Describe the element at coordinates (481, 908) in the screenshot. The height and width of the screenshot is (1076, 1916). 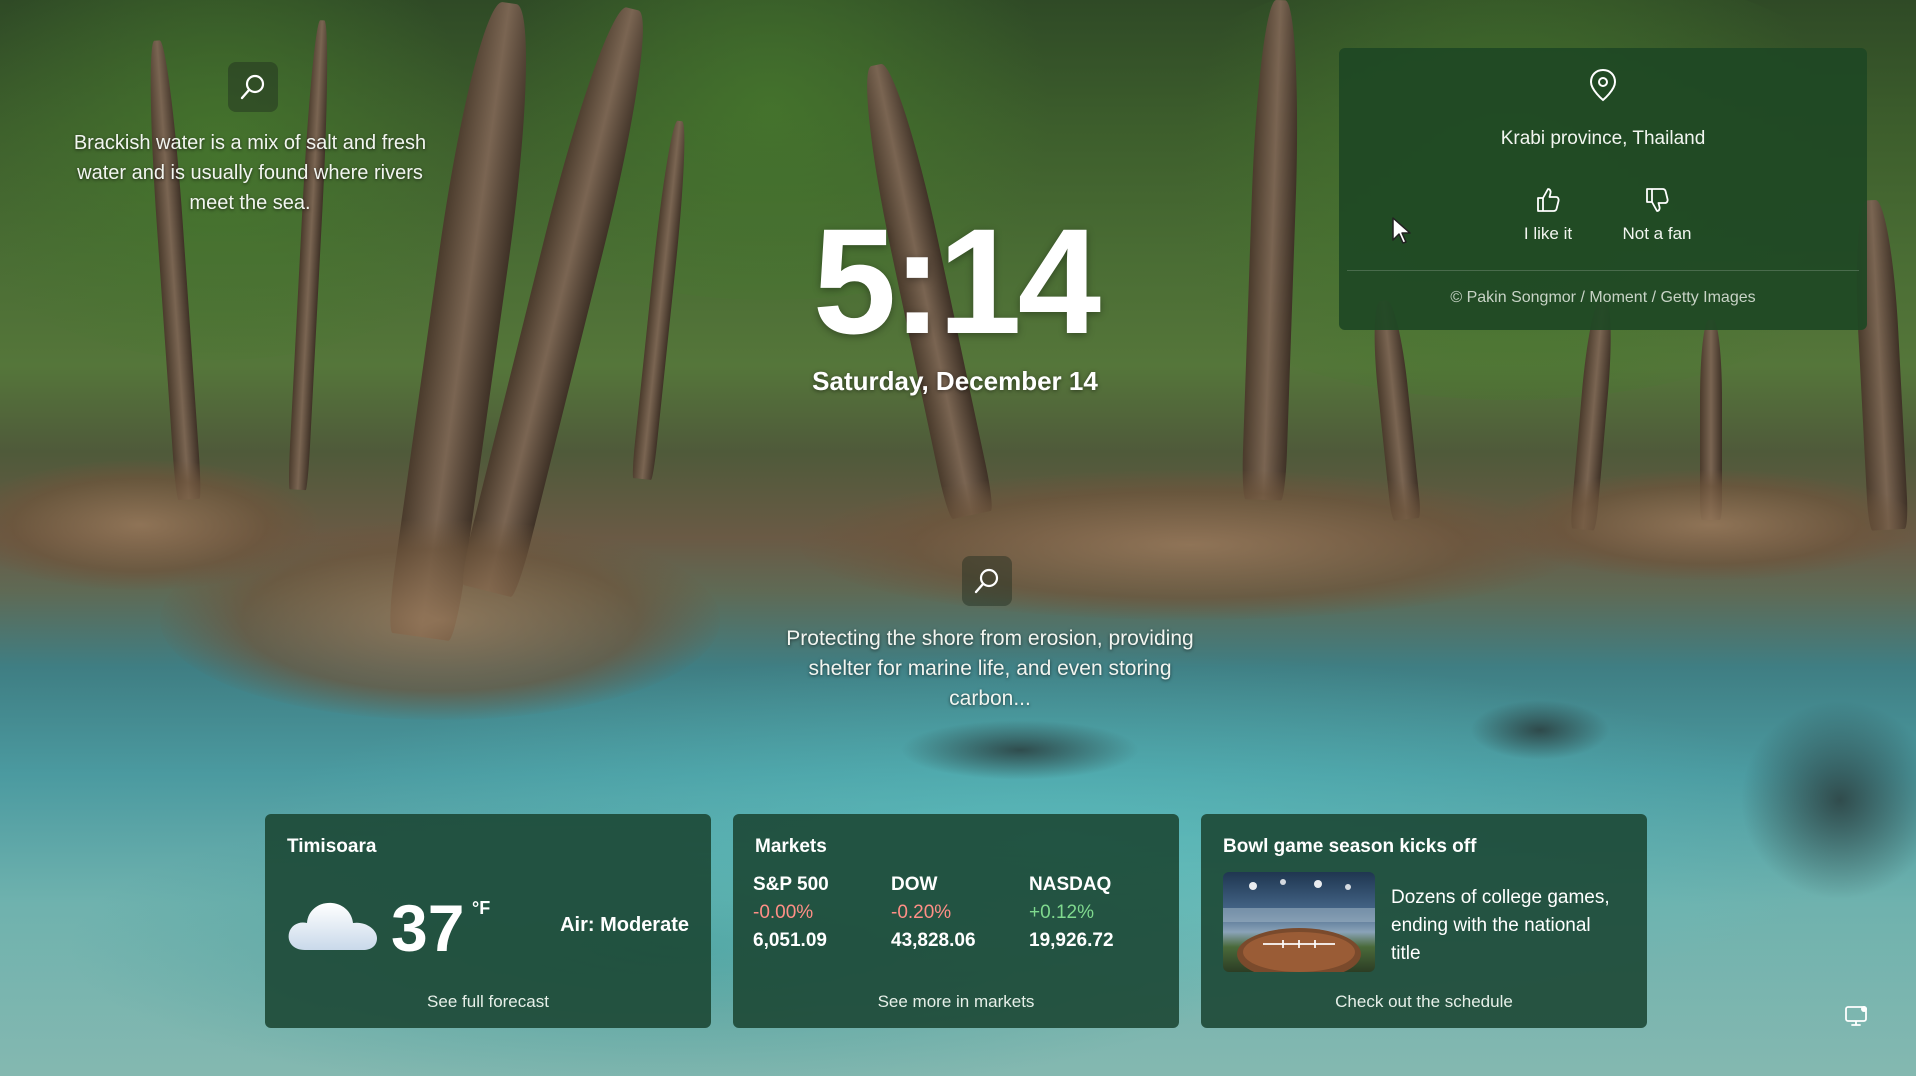
I see `temperature-unit: °F` at that location.